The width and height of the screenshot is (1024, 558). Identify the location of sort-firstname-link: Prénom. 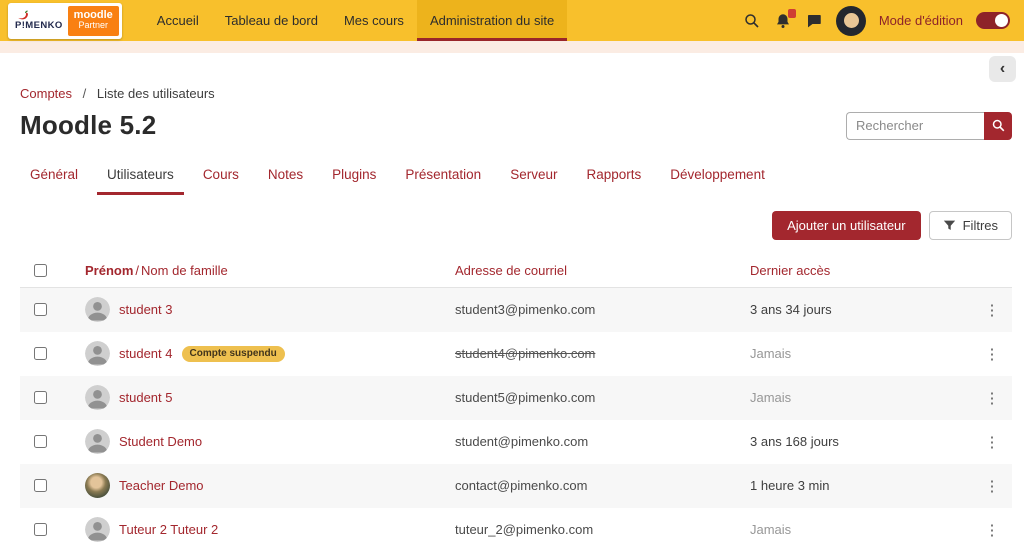
(109, 270).